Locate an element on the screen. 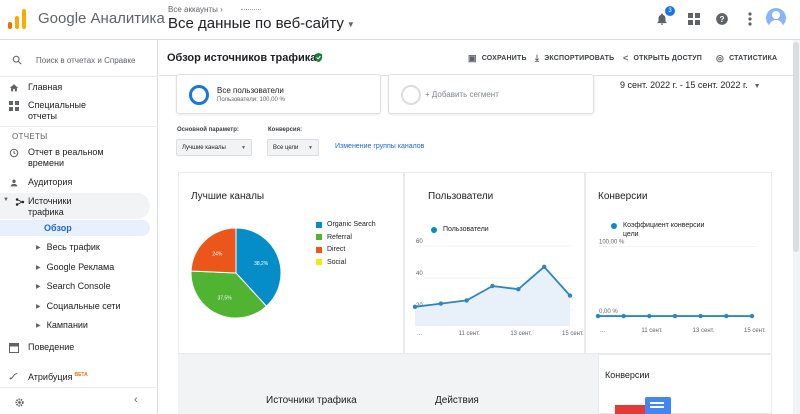 The height and width of the screenshot is (414, 800). person-icon is located at coordinates (14, 182).